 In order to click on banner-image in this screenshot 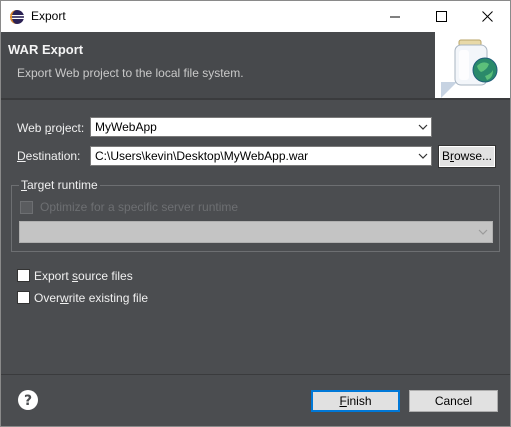, I will do `click(472, 65)`.